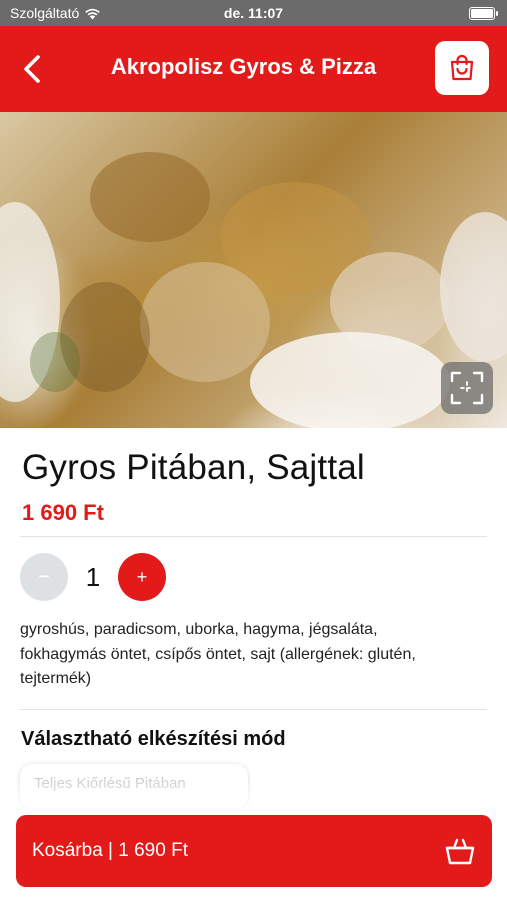 The width and height of the screenshot is (507, 900). Describe the element at coordinates (142, 577) in the screenshot. I see `increase-quantity-button: +` at that location.